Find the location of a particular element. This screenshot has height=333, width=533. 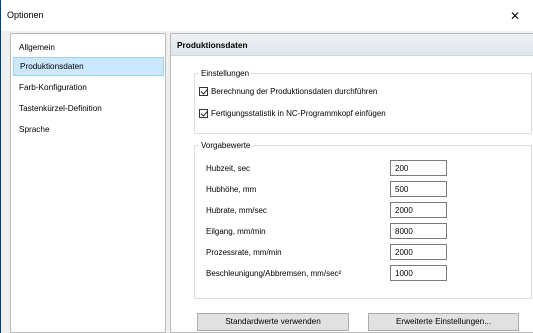

field-label: Beschleunigung/Abbremsen, mm/sec² is located at coordinates (274, 273).